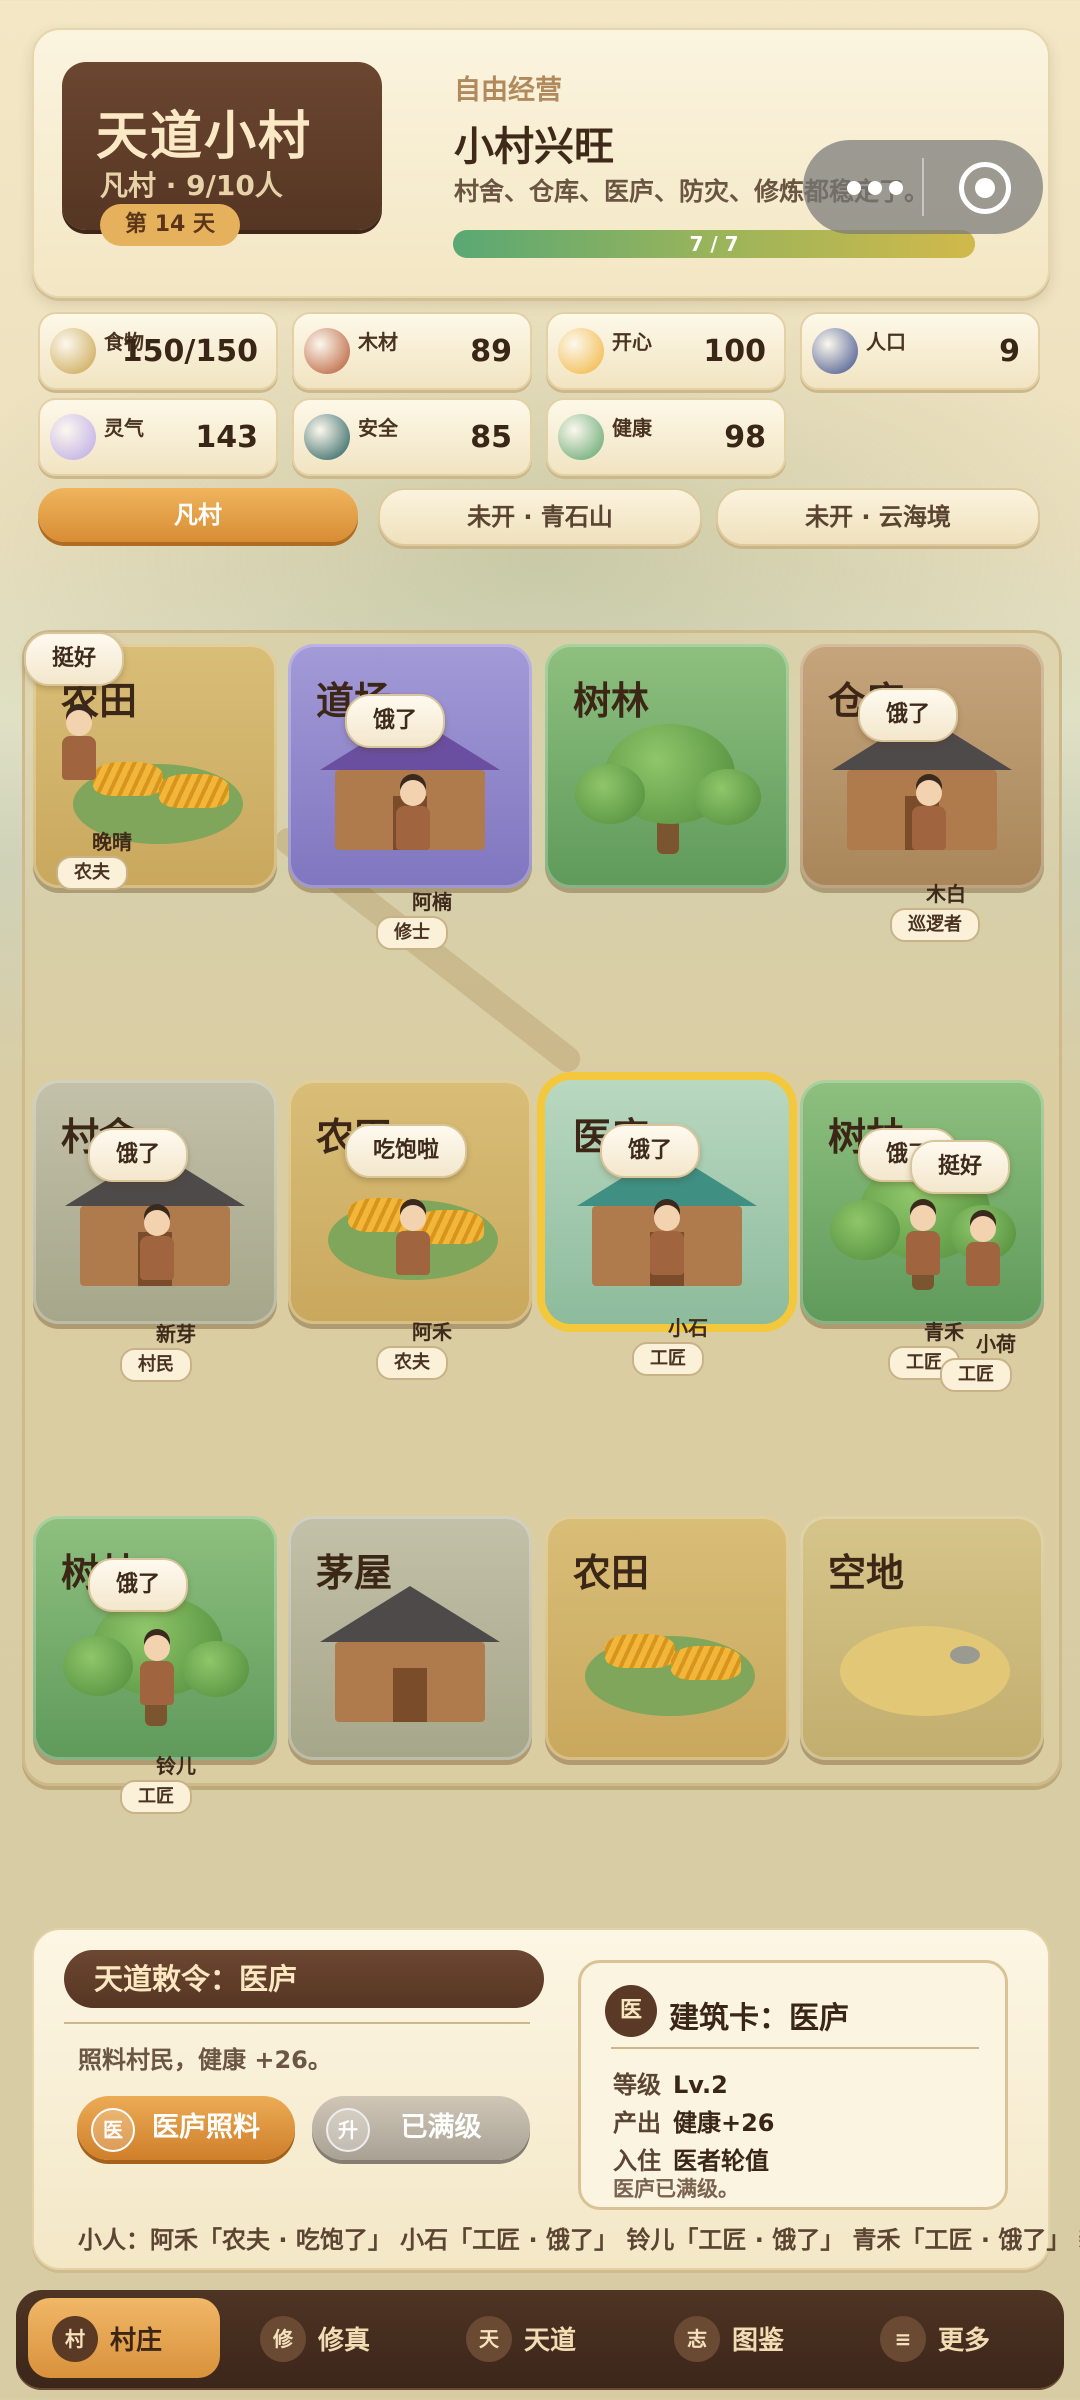 Image resolution: width=1080 pixels, height=2400 pixels. I want to click on nav-tab-cultivate: 修 修真, so click(332, 2338).